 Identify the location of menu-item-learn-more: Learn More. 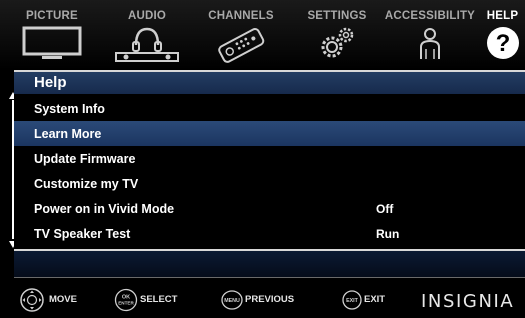
(269, 133).